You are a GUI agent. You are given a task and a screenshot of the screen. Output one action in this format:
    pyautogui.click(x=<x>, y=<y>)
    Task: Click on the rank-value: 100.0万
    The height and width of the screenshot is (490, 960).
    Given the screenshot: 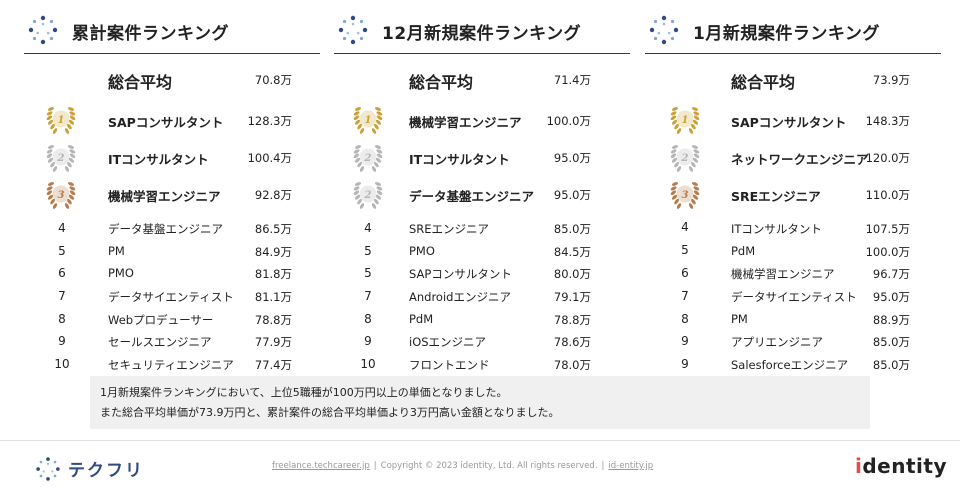 What is the action you would take?
    pyautogui.click(x=887, y=252)
    